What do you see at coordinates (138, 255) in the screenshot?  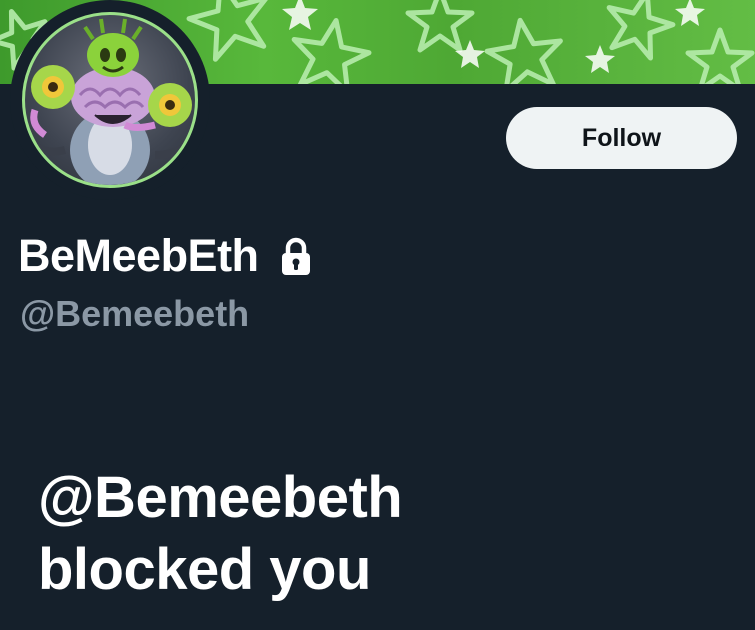 I see `display-name: BeMeebEth` at bounding box center [138, 255].